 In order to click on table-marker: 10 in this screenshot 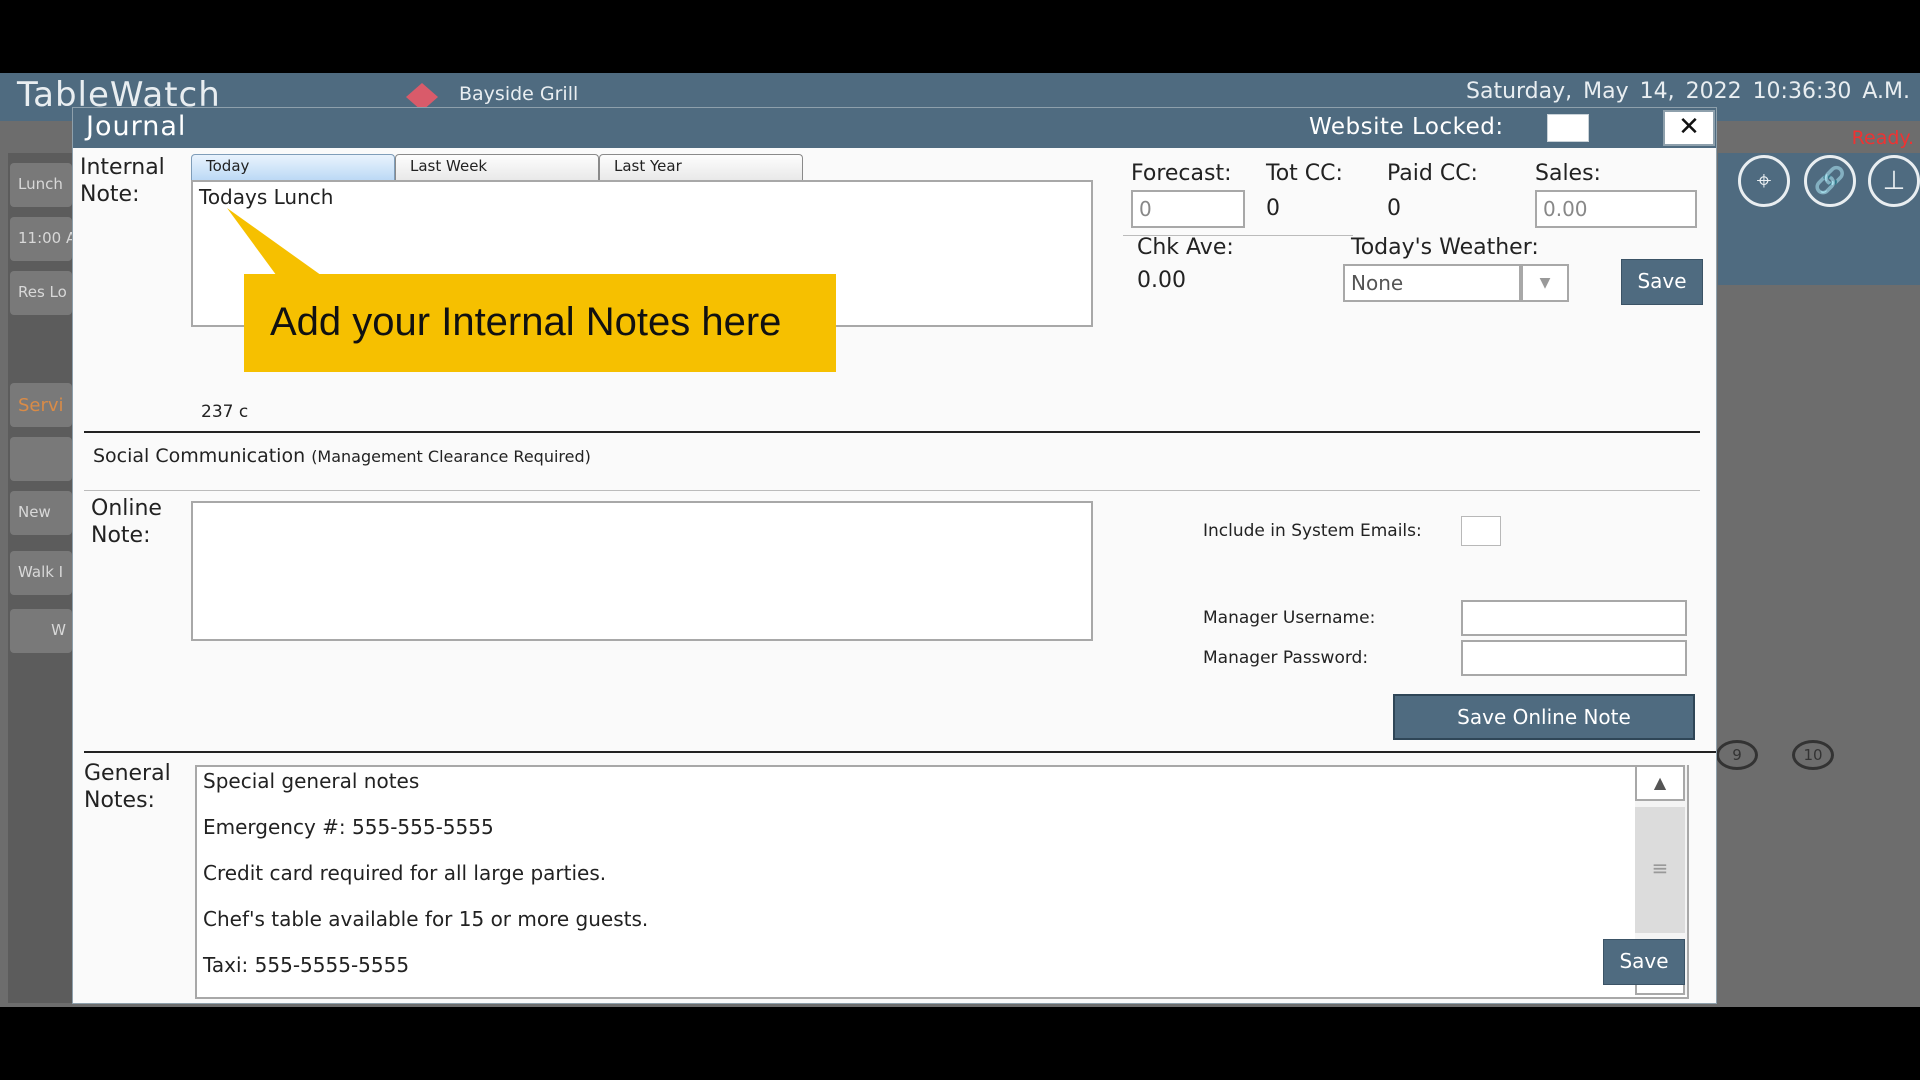, I will do `click(1813, 755)`.